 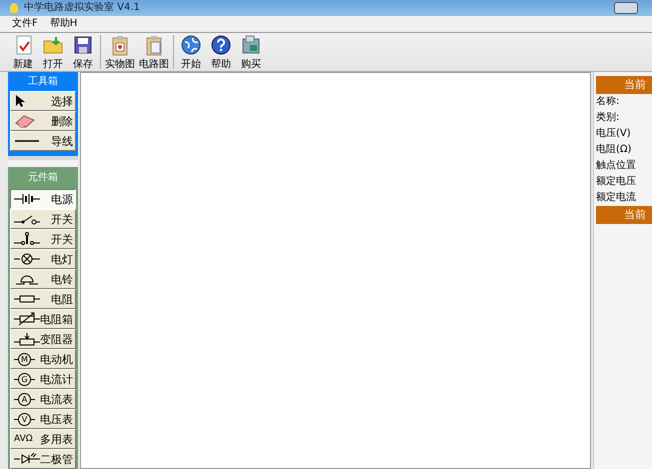 What do you see at coordinates (614, 133) in the screenshot?
I see `property-label: 电压(V)` at bounding box center [614, 133].